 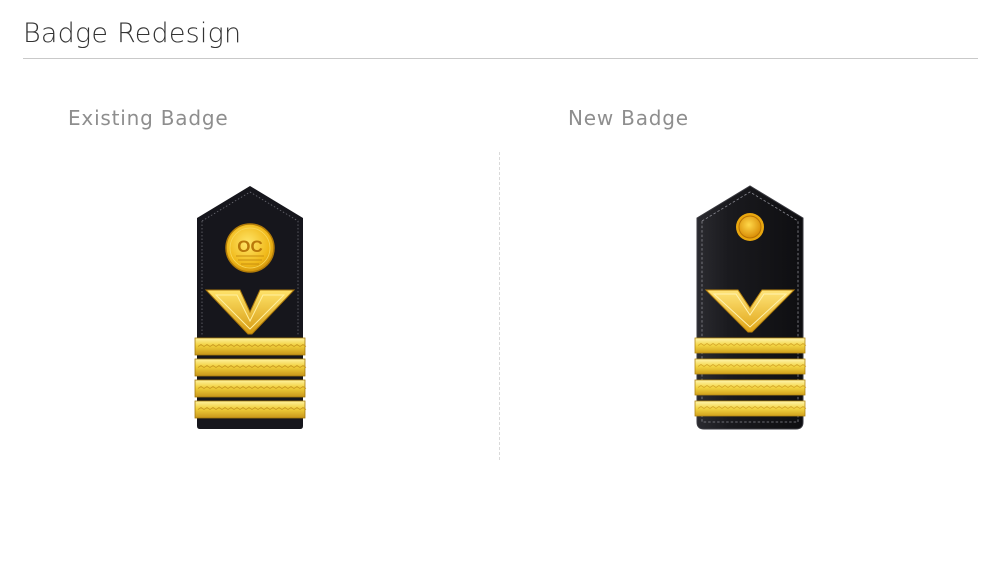 I want to click on new-epaulette-graphic, so click(x=750, y=307).